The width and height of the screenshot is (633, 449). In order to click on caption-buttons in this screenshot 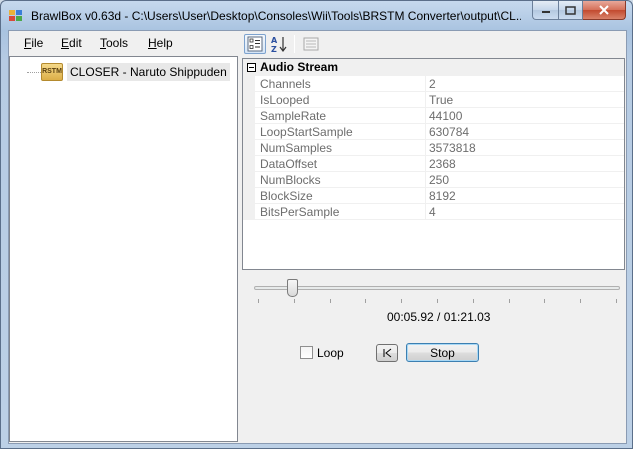, I will do `click(579, 11)`.